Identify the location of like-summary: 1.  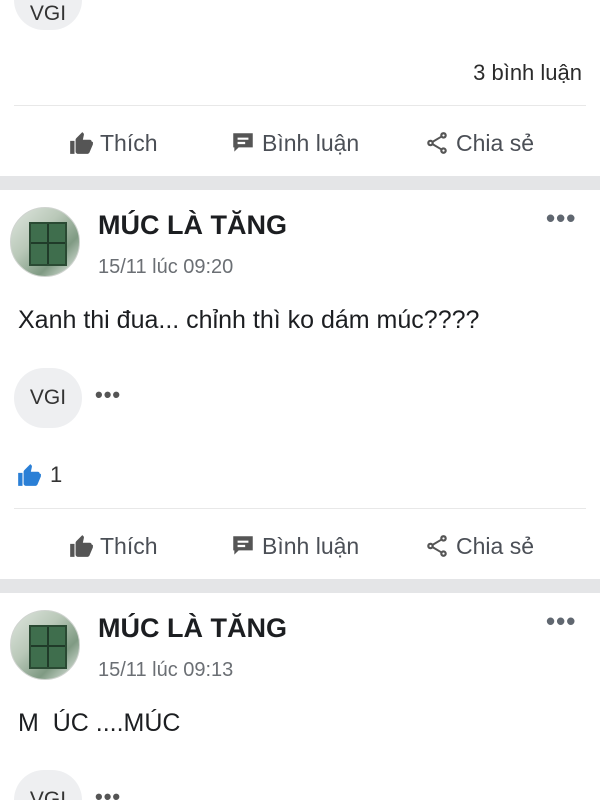
(39, 475).